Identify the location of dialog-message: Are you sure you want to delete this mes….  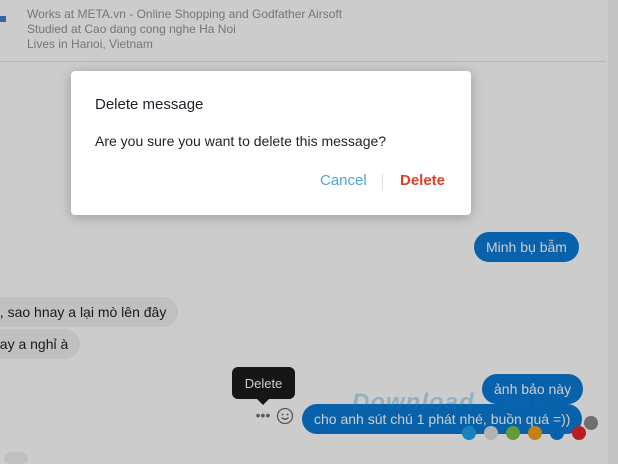
(241, 141).